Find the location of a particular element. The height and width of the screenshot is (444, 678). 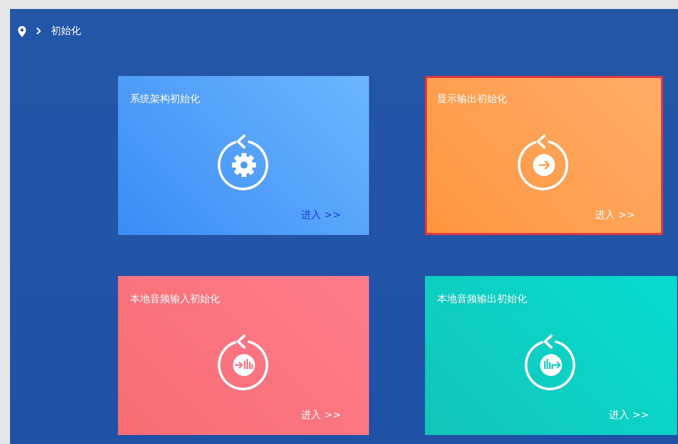

init-card: 本地音频输出初始化 进入 >> is located at coordinates (551, 355).